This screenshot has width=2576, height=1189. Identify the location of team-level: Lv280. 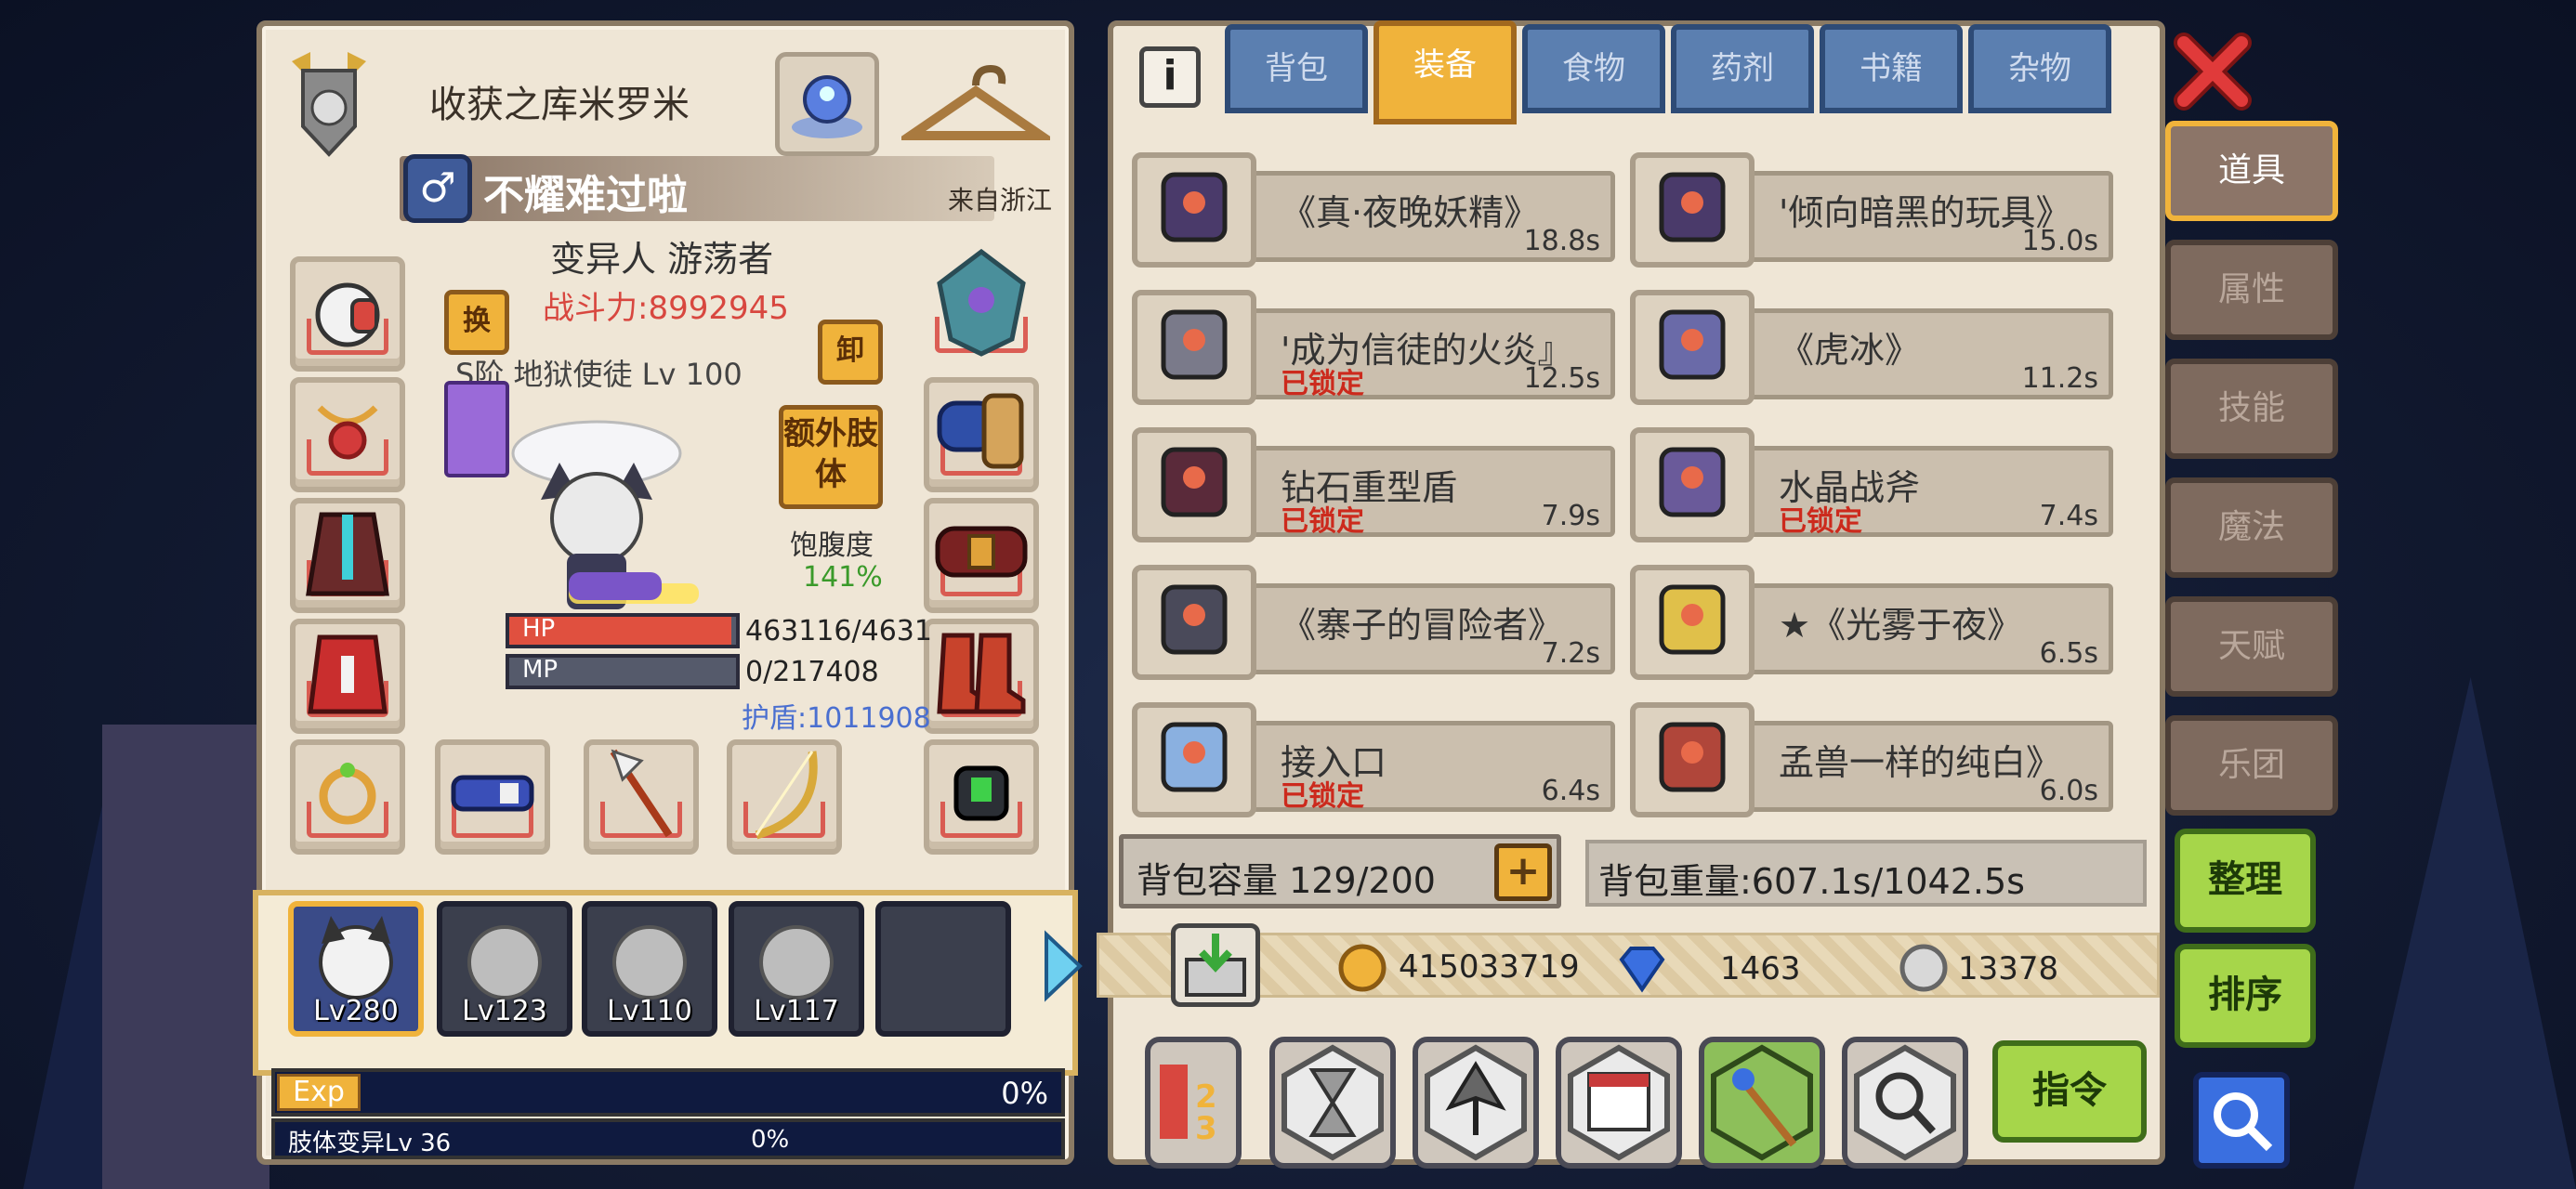
(356, 1011).